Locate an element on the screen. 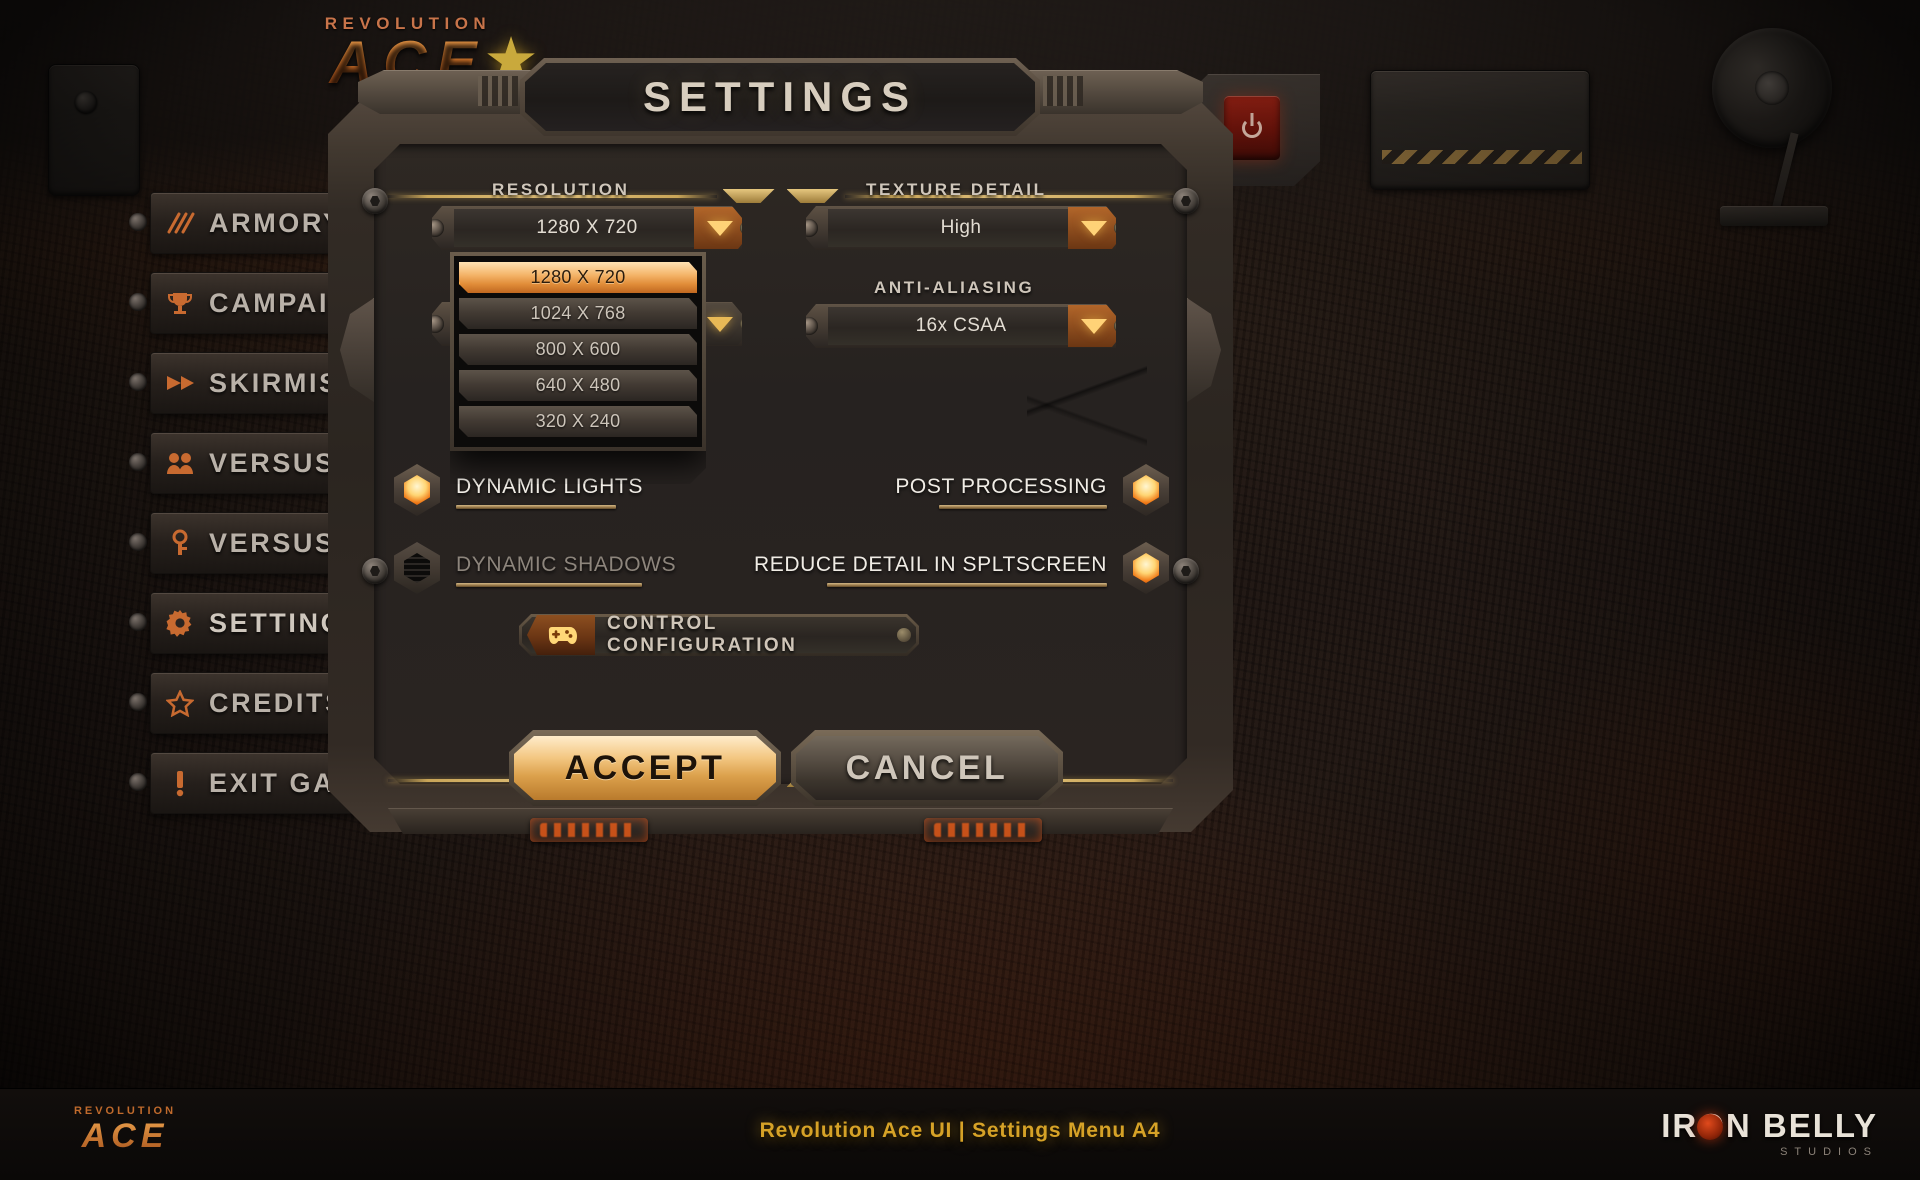 Image resolution: width=1920 pixels, height=1180 pixels. vent-right-decoration is located at coordinates (983, 830).